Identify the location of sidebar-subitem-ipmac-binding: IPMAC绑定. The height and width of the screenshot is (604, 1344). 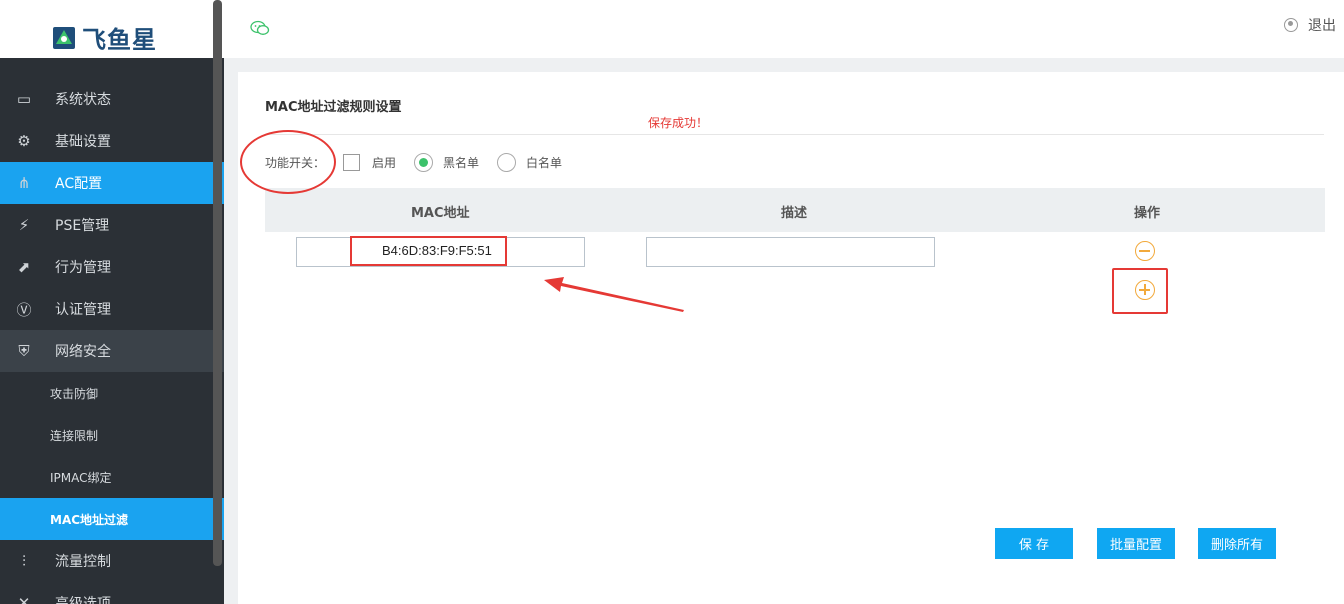
(112, 477).